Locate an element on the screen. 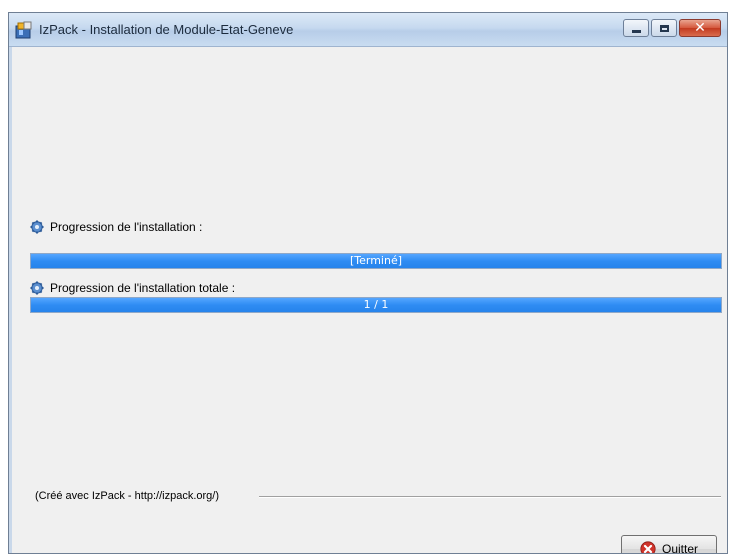 This screenshot has height=556, width=730. quit-button: Quitter is located at coordinates (669, 544).